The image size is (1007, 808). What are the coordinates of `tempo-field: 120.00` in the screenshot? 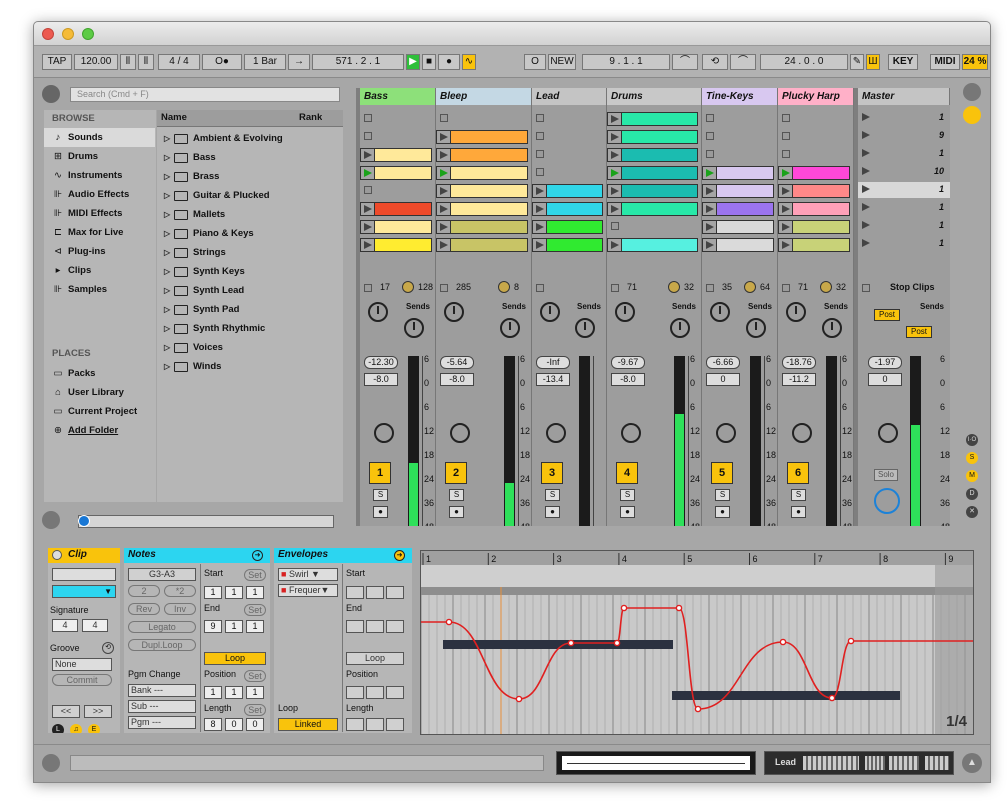 It's located at (96, 62).